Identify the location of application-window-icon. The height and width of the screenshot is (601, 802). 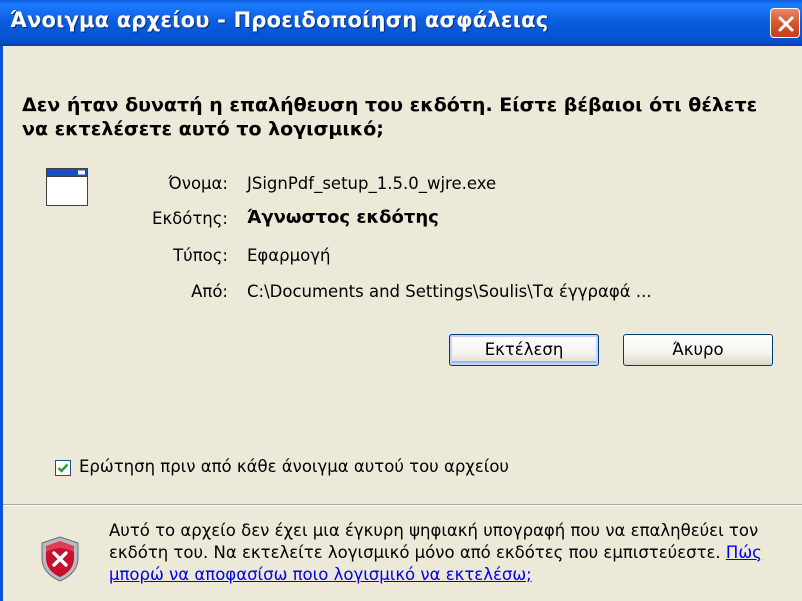
(67, 187).